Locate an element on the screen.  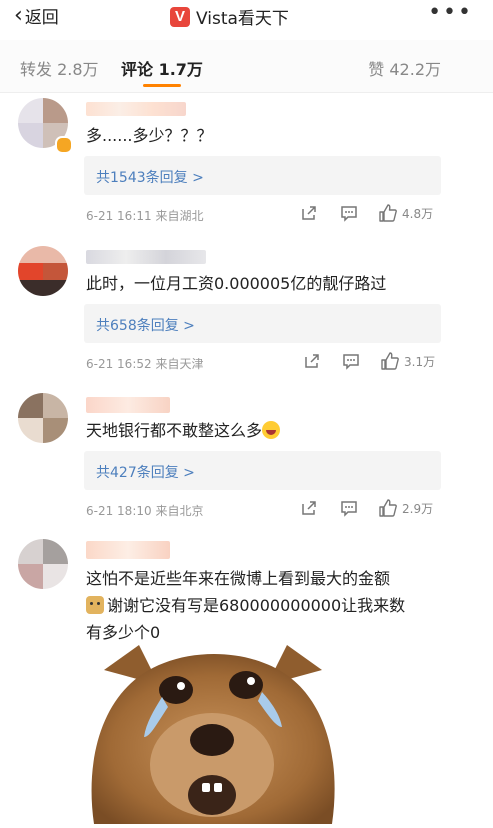
logo-letter: V is located at coordinates (179, 16).